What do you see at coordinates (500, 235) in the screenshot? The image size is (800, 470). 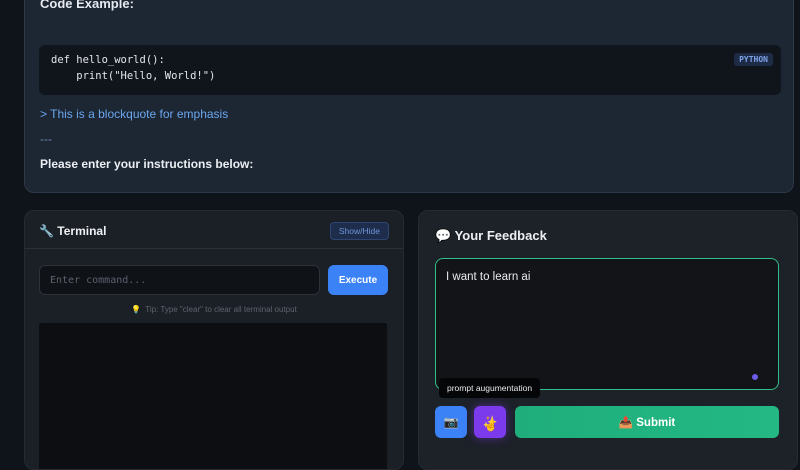 I see `feedback-title-label: Your Feedback` at bounding box center [500, 235].